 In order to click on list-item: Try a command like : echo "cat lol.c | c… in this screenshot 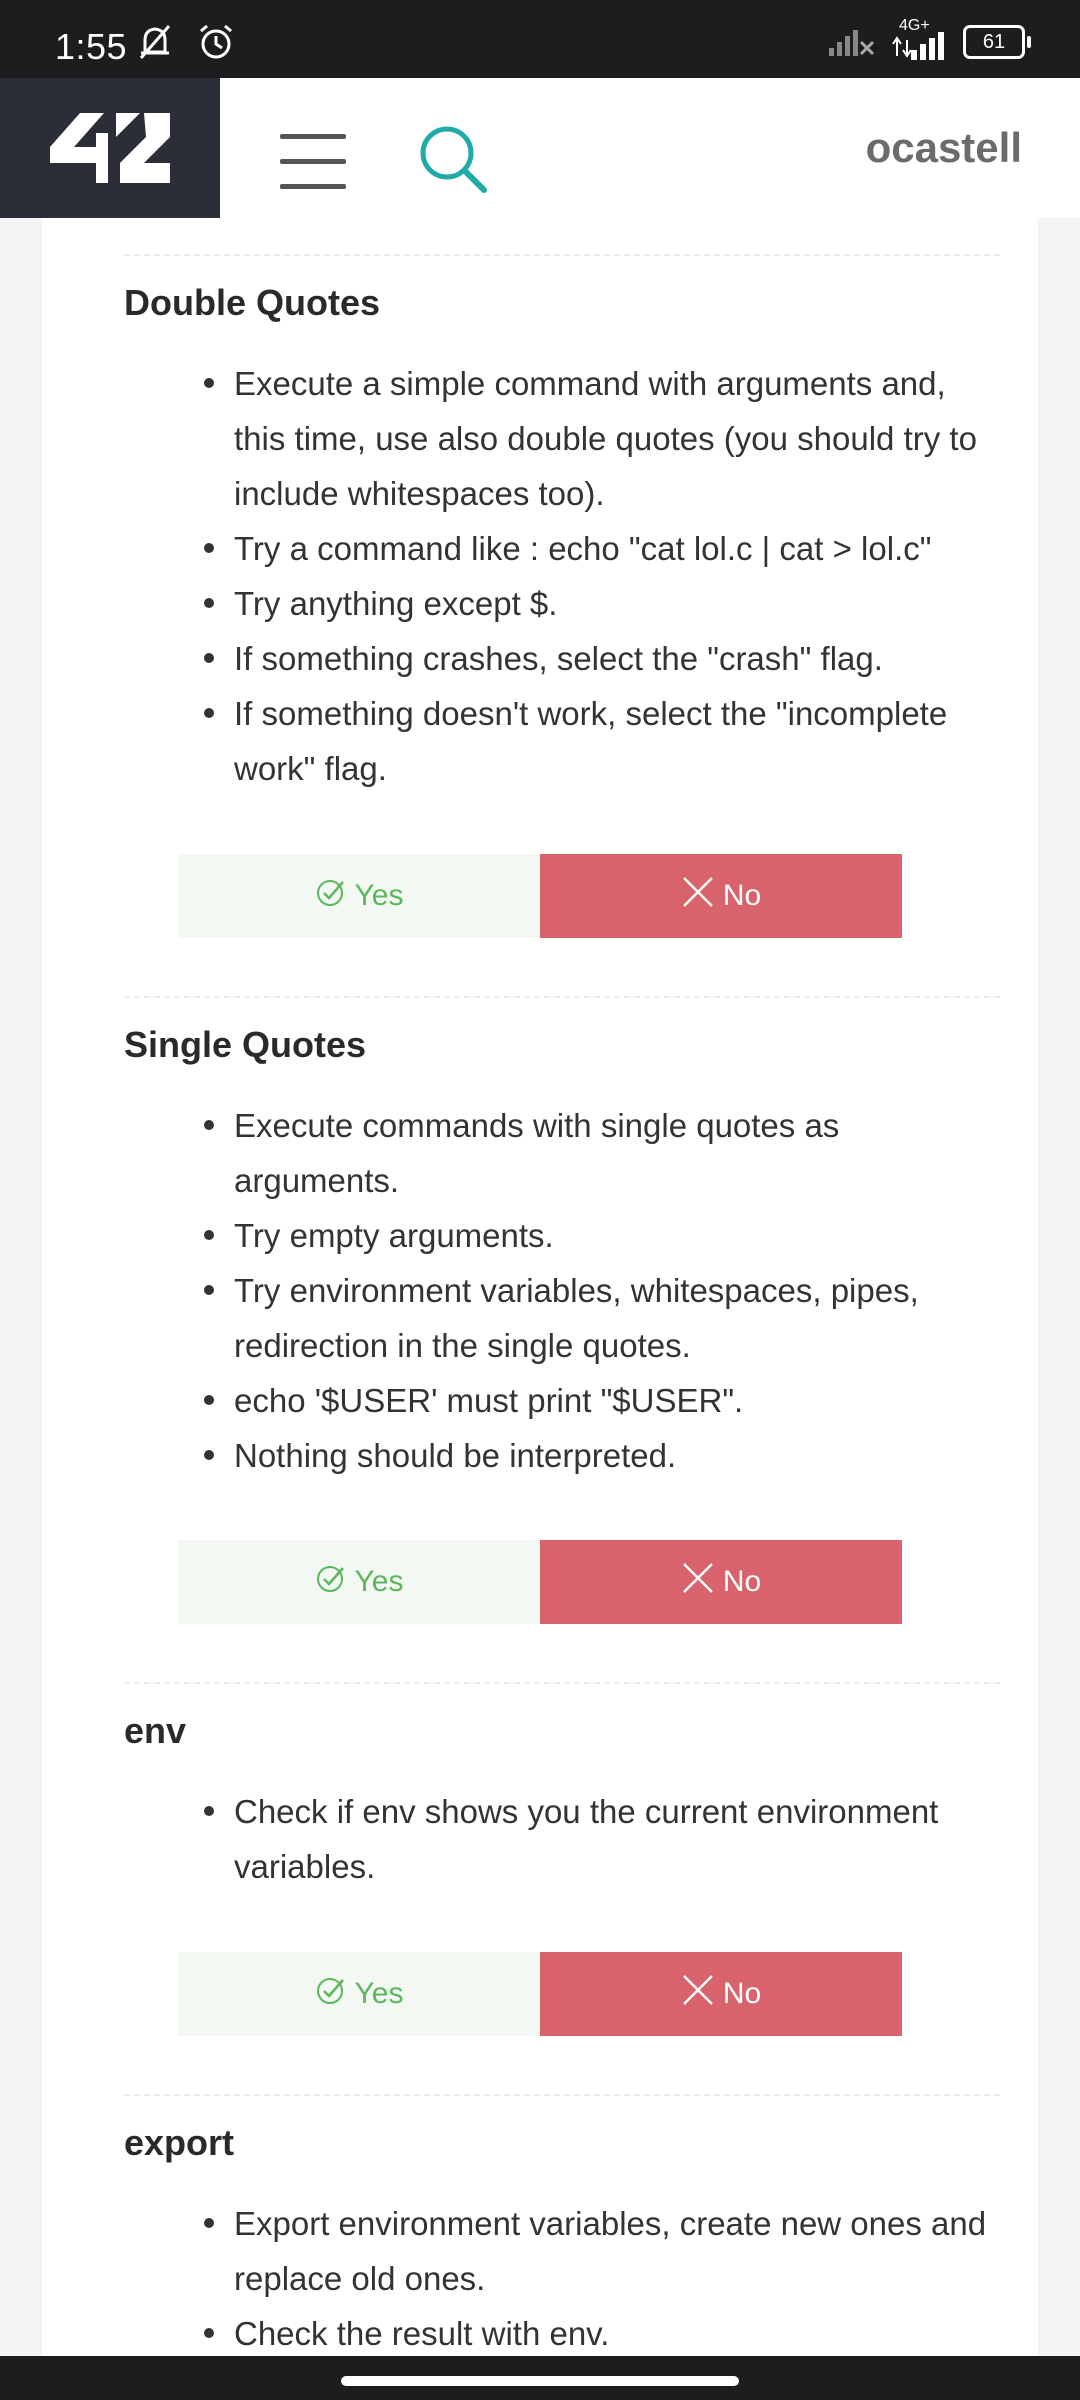, I will do `click(604, 548)`.